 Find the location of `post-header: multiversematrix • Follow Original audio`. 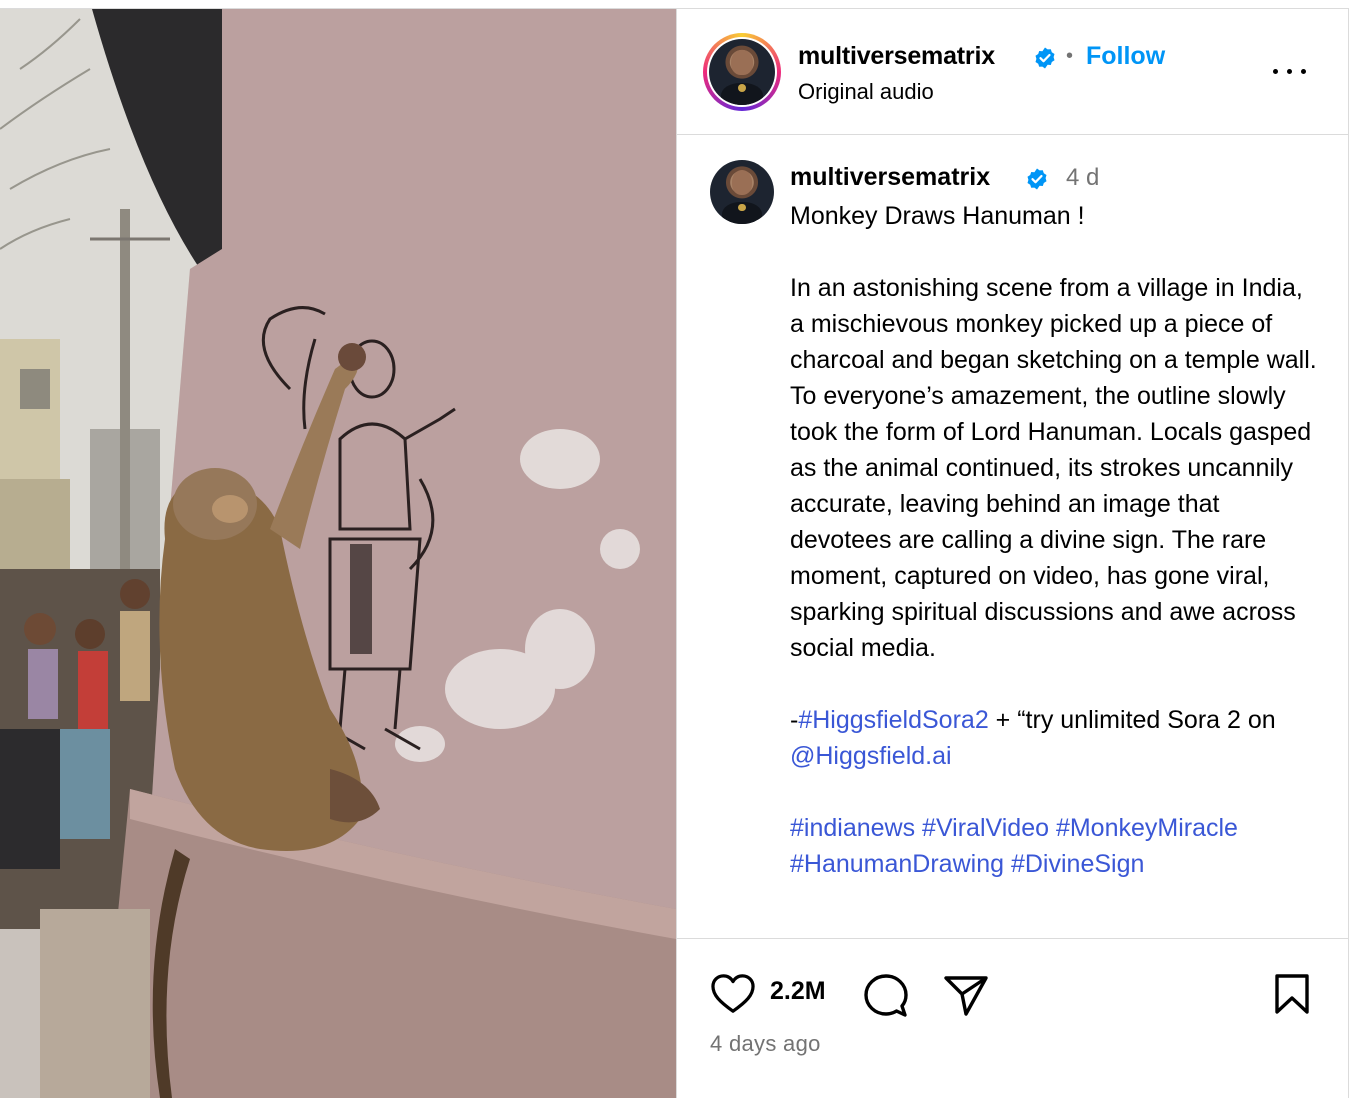

post-header: multiversematrix • Follow Original audio is located at coordinates (1013, 72).